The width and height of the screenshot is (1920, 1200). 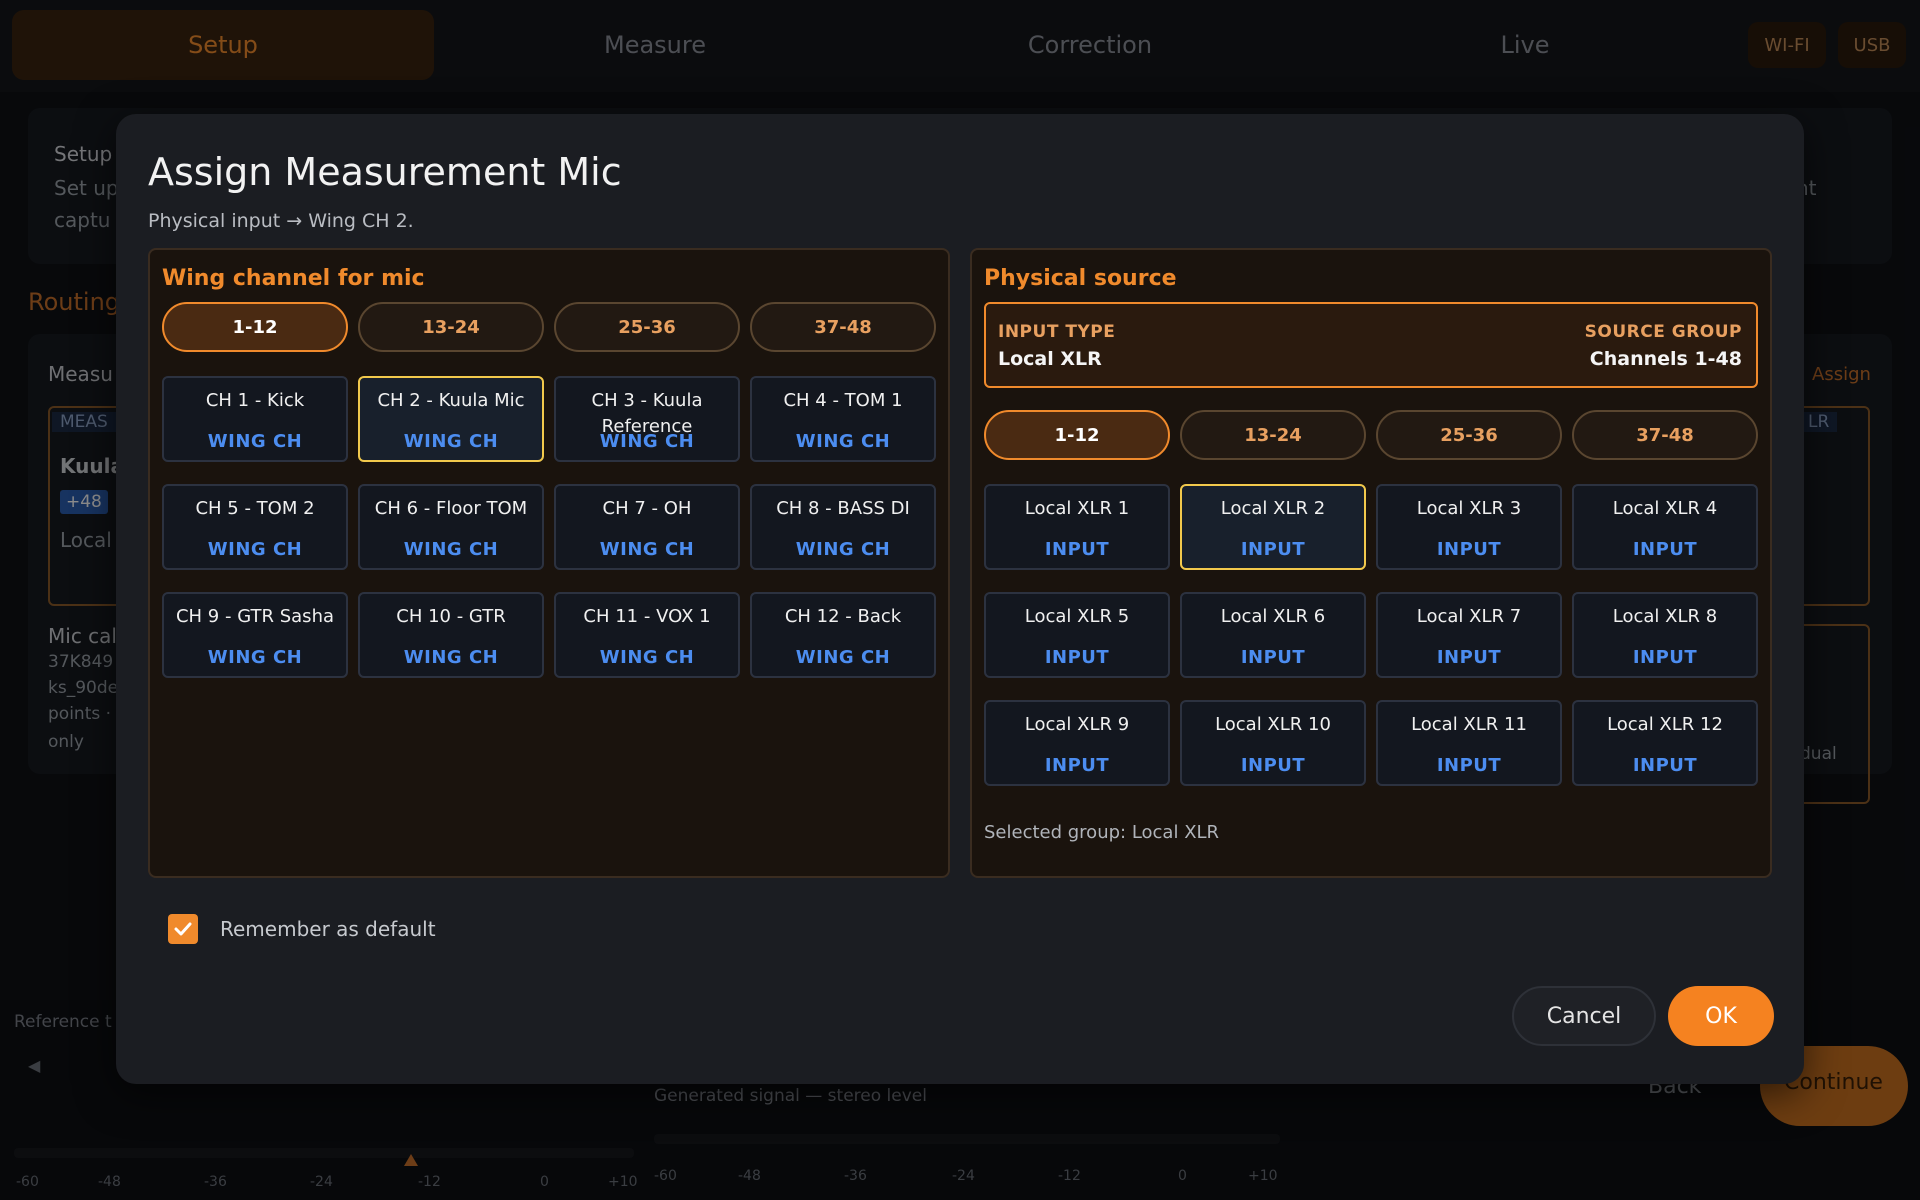 I want to click on physical-source-panel-title: Physical source, so click(x=1080, y=278).